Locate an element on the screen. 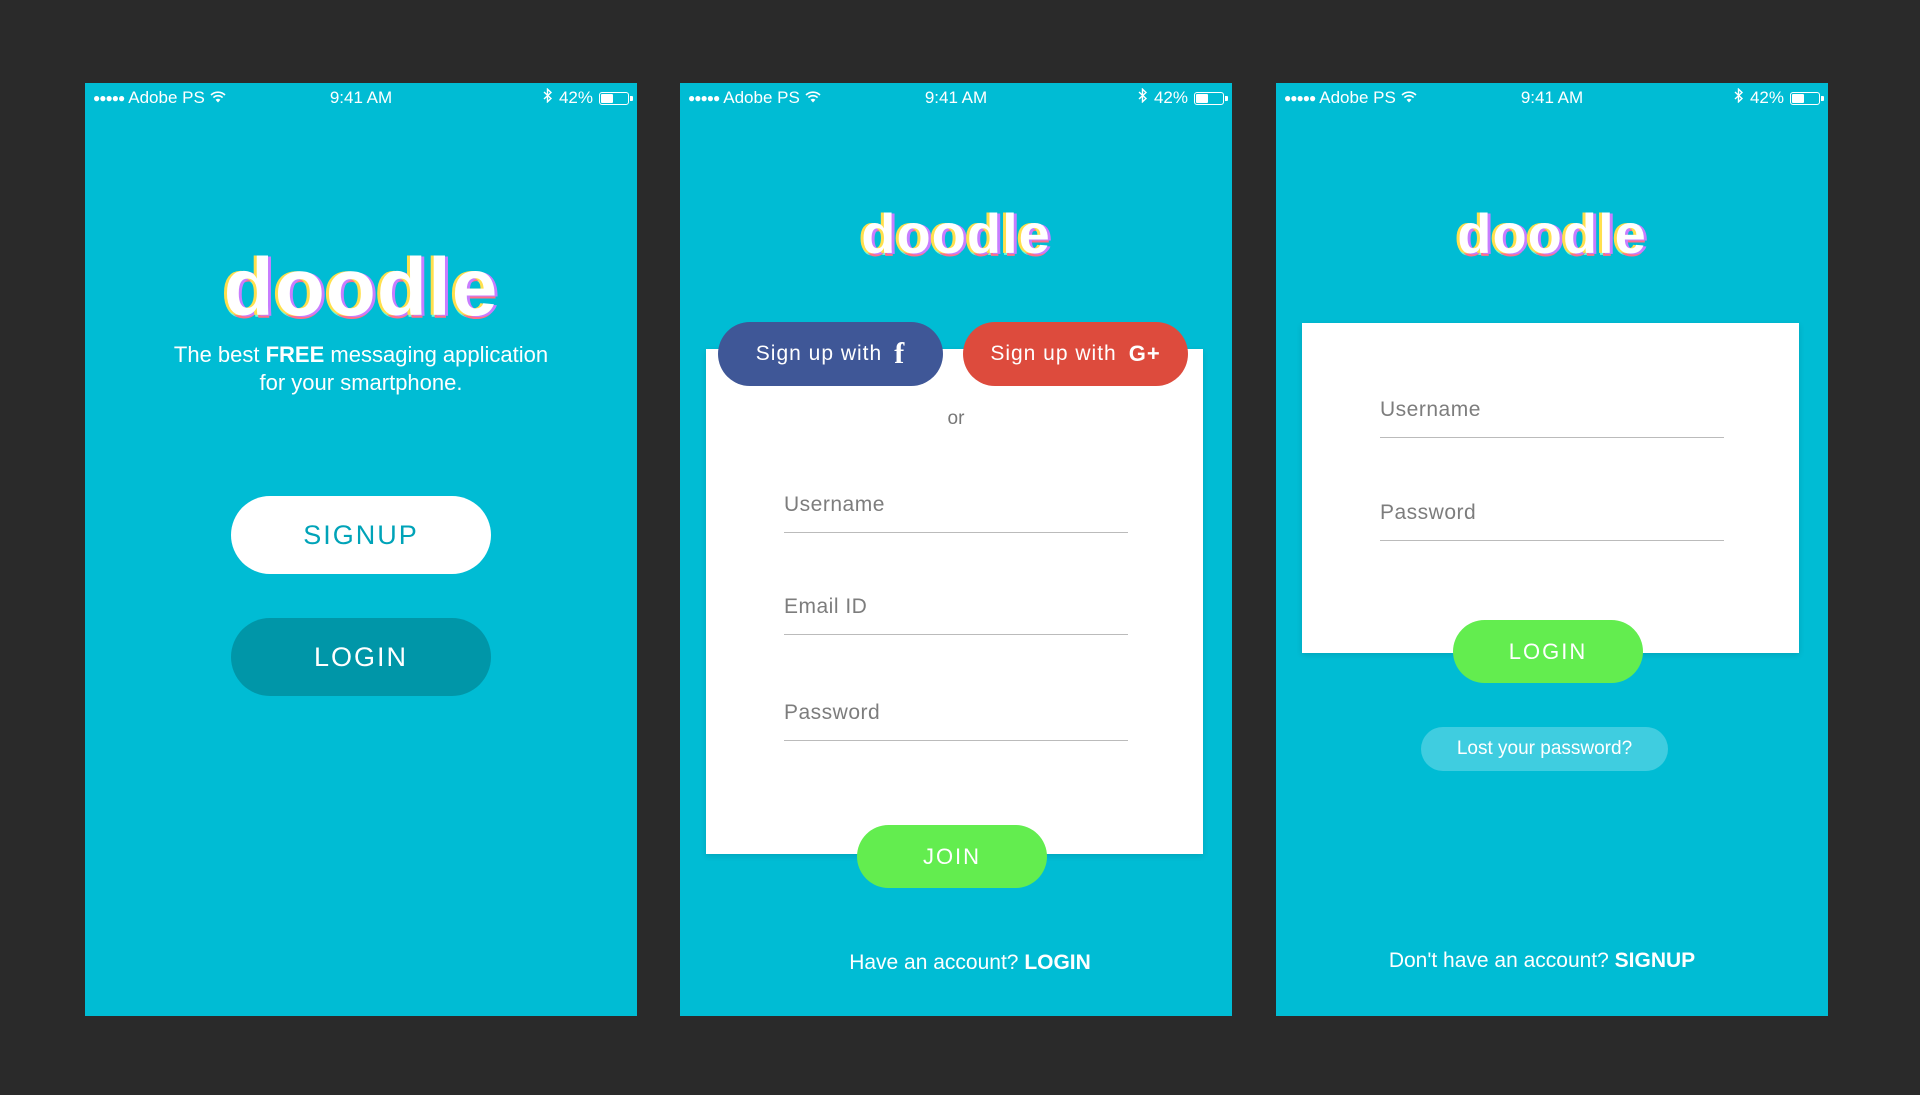 The height and width of the screenshot is (1095, 1920). signup-link: SIGNUP is located at coordinates (1655, 960).